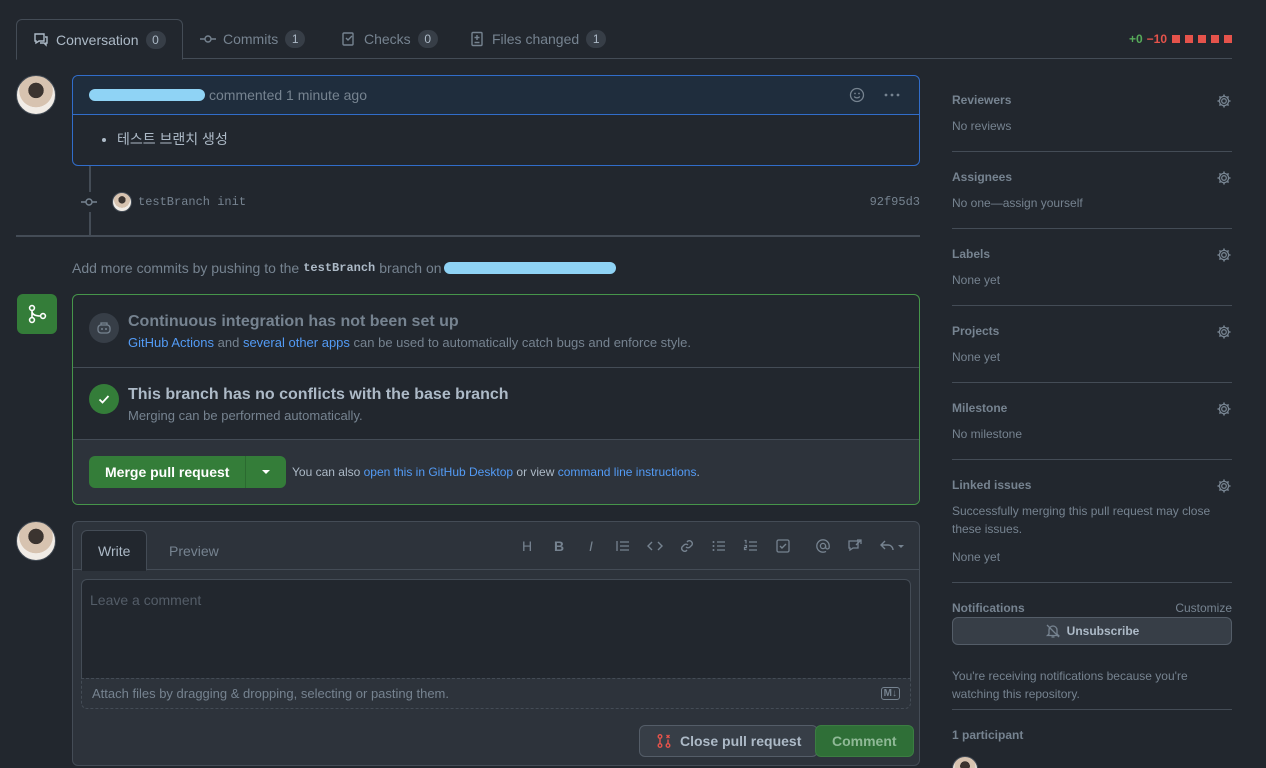  I want to click on sidebar-title: Labels, so click(971, 254).